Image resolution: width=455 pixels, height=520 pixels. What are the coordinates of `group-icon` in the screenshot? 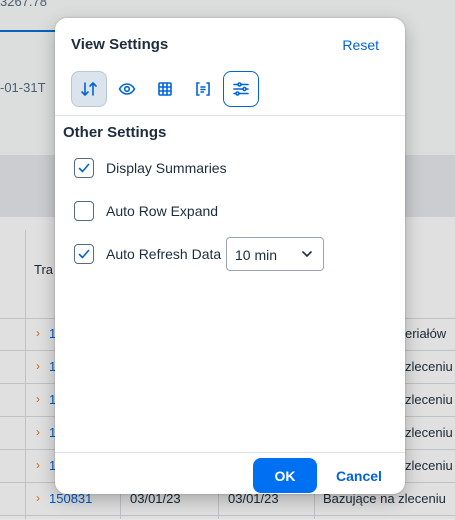 It's located at (203, 89).